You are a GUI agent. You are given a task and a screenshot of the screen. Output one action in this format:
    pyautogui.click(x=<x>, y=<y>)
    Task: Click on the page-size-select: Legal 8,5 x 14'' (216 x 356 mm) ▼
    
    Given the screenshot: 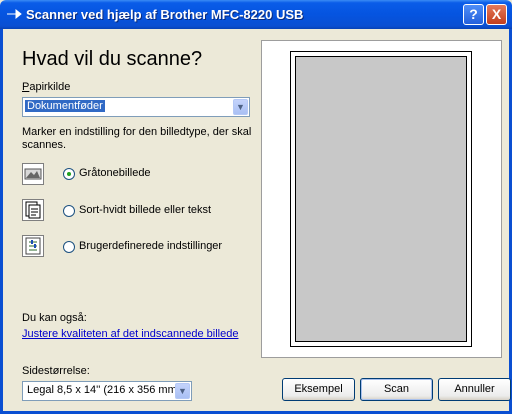 What is the action you would take?
    pyautogui.click(x=107, y=391)
    